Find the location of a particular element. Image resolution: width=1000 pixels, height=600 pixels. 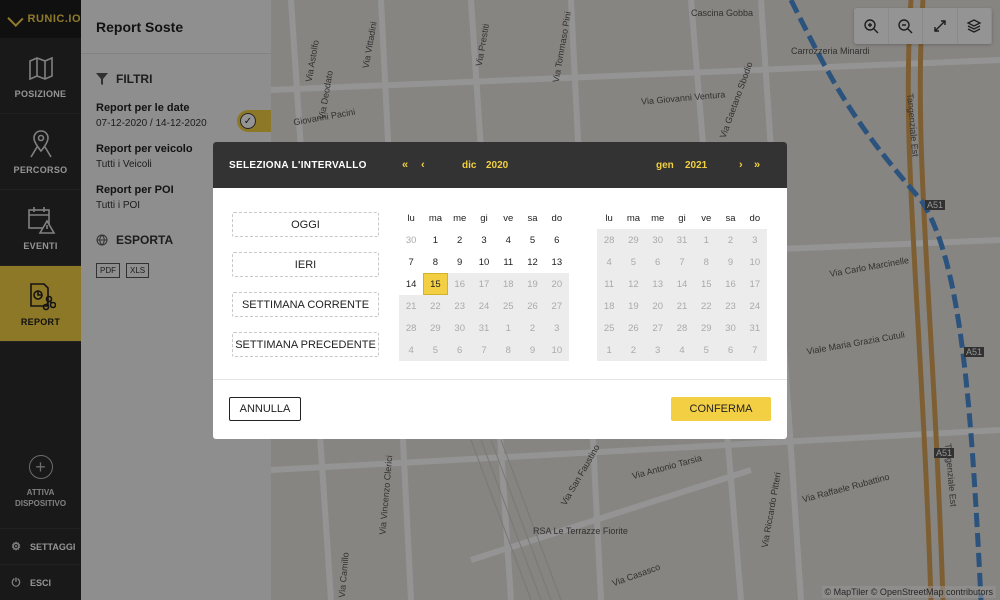

calendar-day: 27 is located at coordinates (556, 306).